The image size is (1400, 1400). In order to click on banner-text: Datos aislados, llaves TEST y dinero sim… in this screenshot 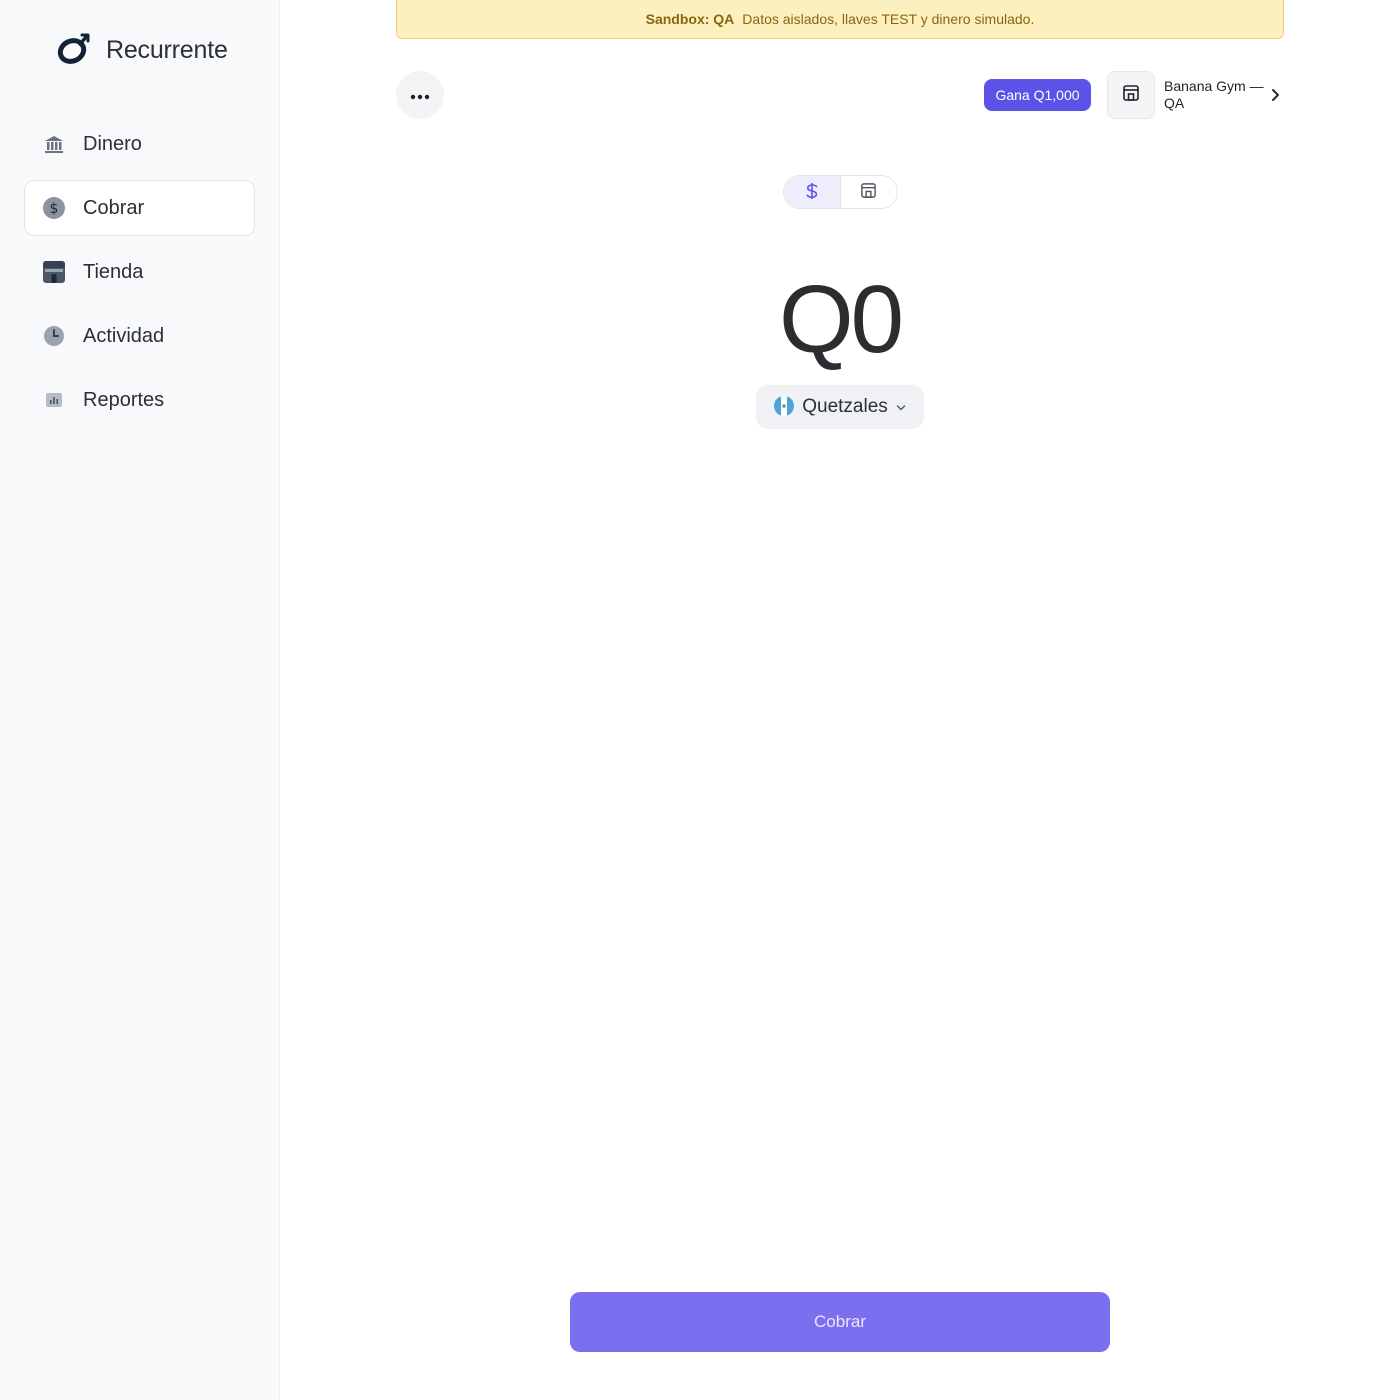, I will do `click(888, 19)`.